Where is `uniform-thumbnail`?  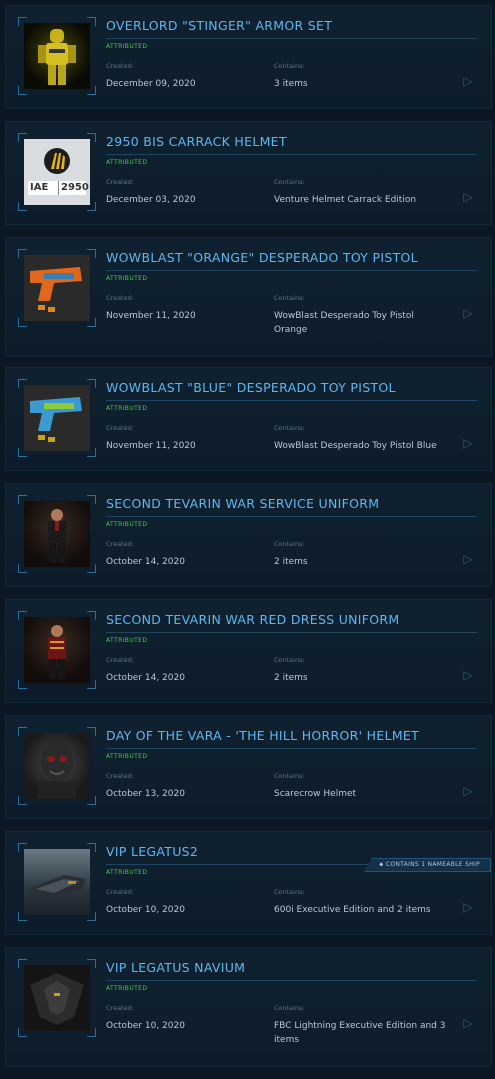 uniform-thumbnail is located at coordinates (57, 650).